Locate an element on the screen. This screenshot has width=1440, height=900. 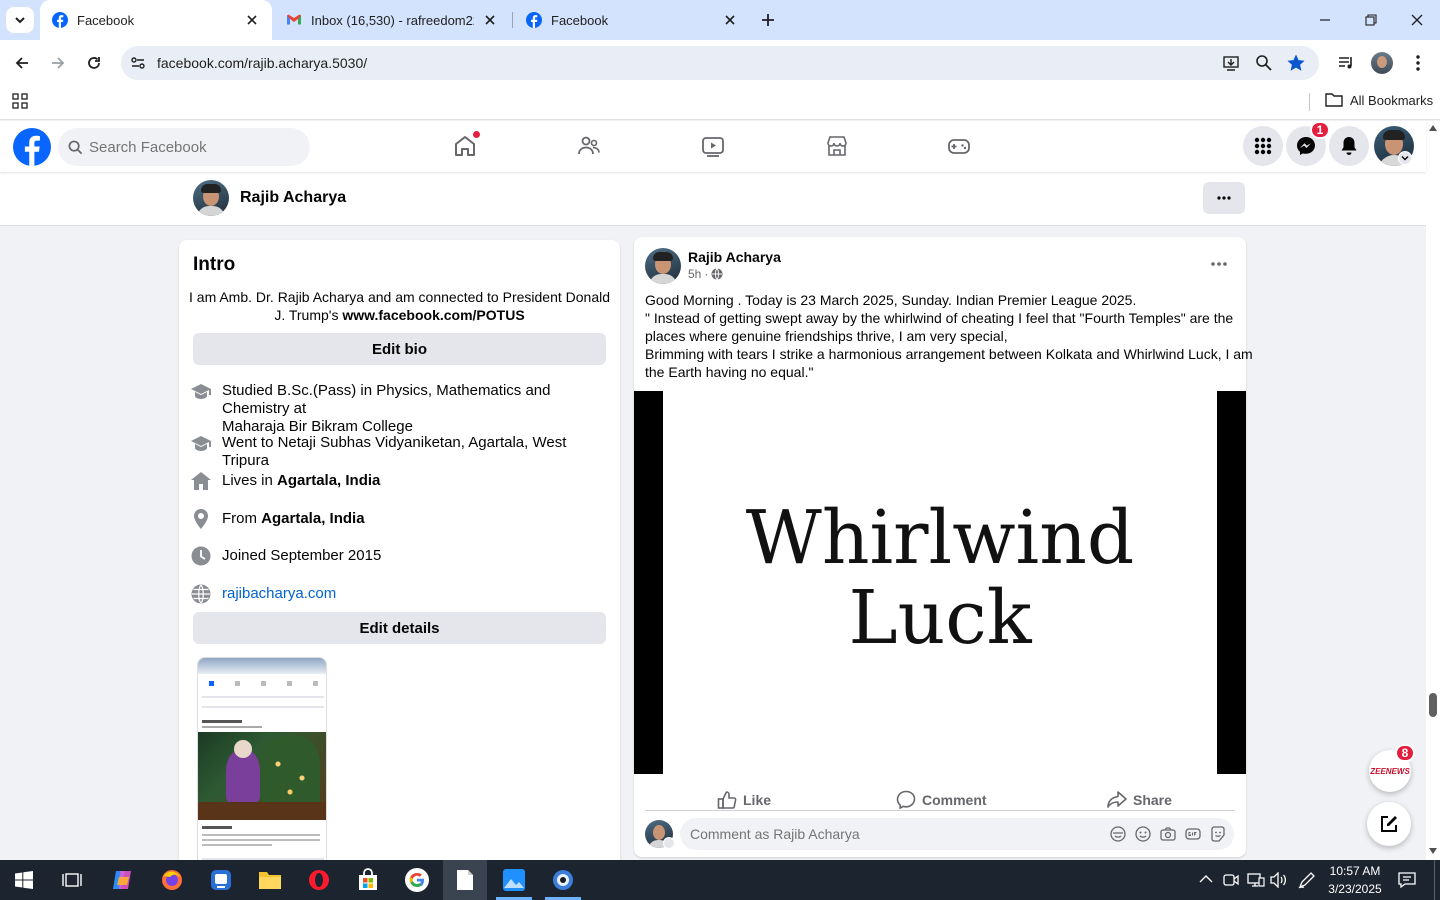
profile-more-button is located at coordinates (1224, 198).